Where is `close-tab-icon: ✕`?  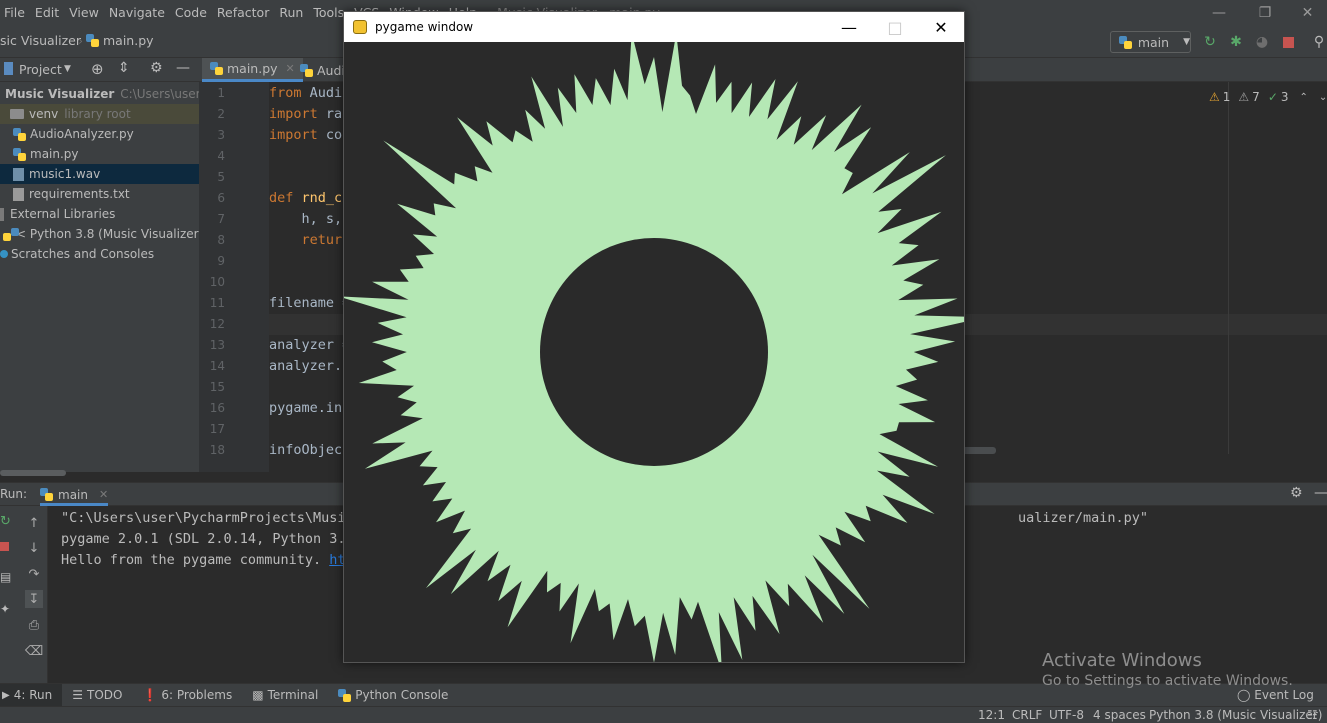 close-tab-icon: ✕ is located at coordinates (103, 494).